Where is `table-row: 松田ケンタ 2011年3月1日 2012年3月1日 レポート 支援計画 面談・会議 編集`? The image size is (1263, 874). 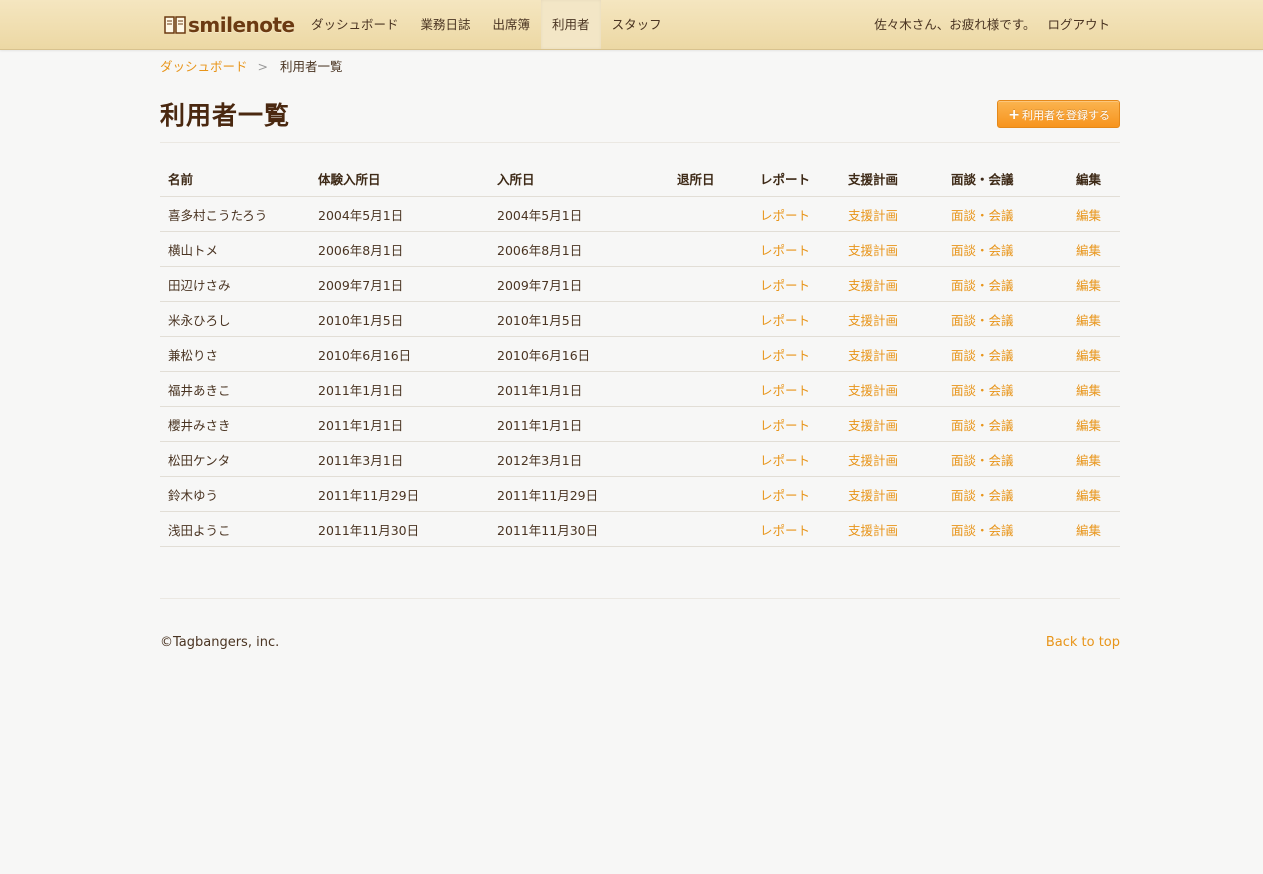
table-row: 松田ケンタ 2011年3月1日 2012年3月1日 レポート 支援計画 面談・会議 編集 is located at coordinates (640, 459).